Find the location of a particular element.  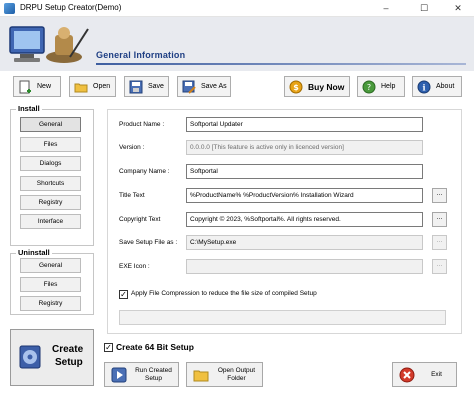

help-button: ? Help is located at coordinates (381, 86).